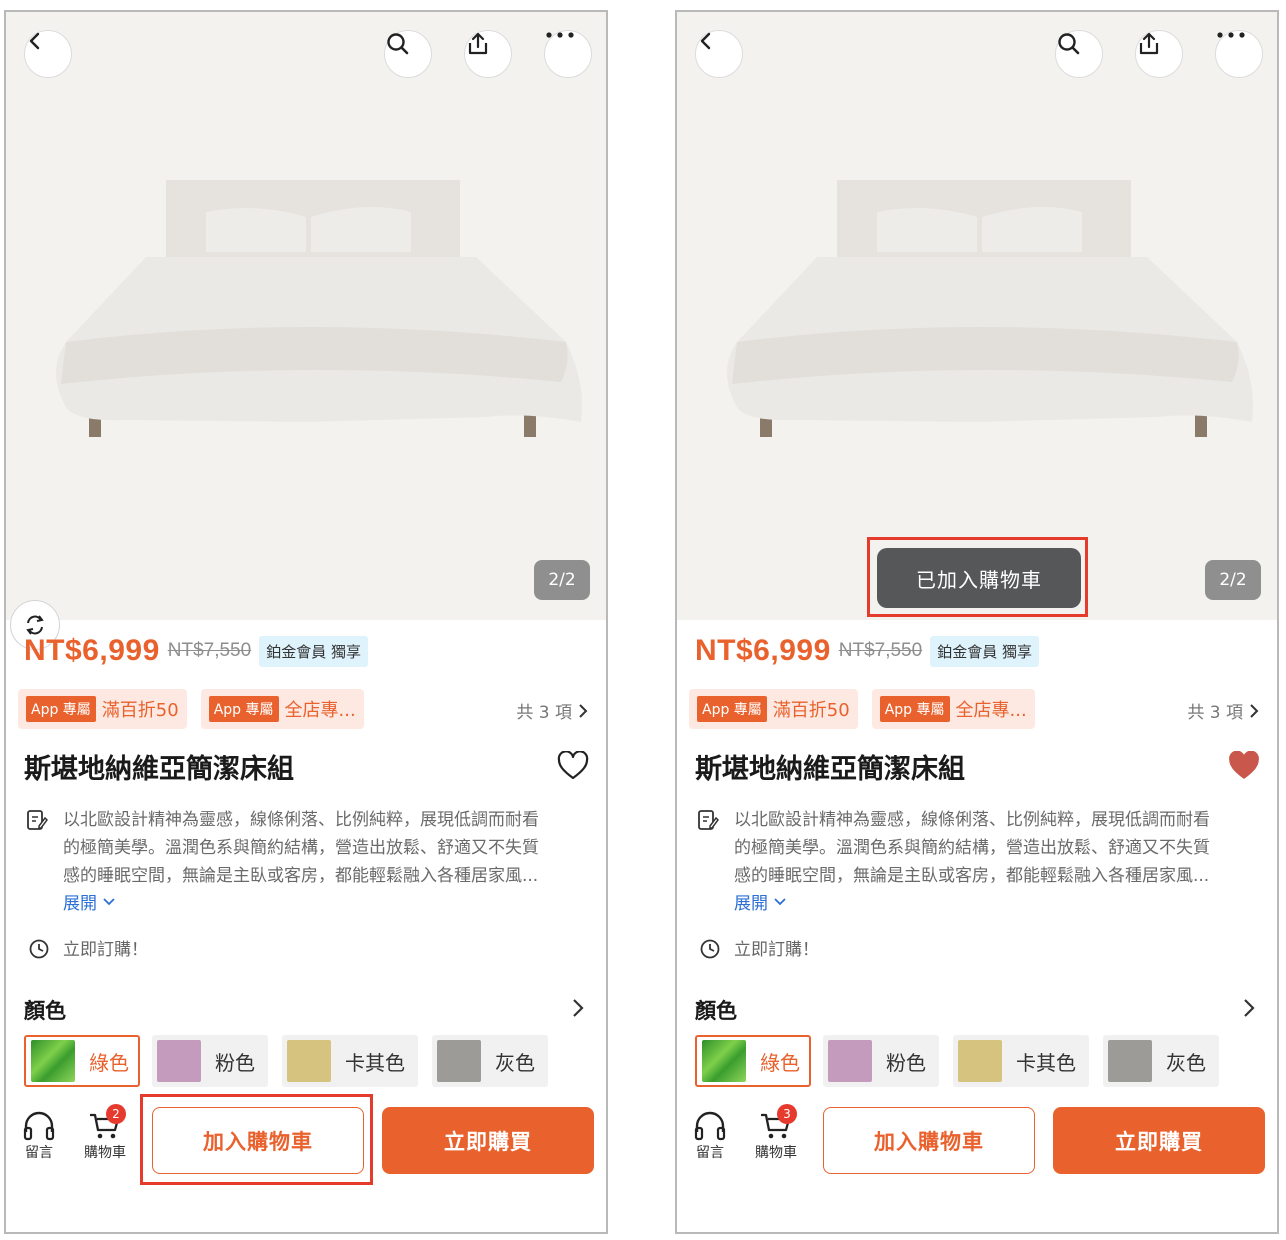  Describe the element at coordinates (776, 1133) in the screenshot. I see `cart-button: 3 購物車` at that location.